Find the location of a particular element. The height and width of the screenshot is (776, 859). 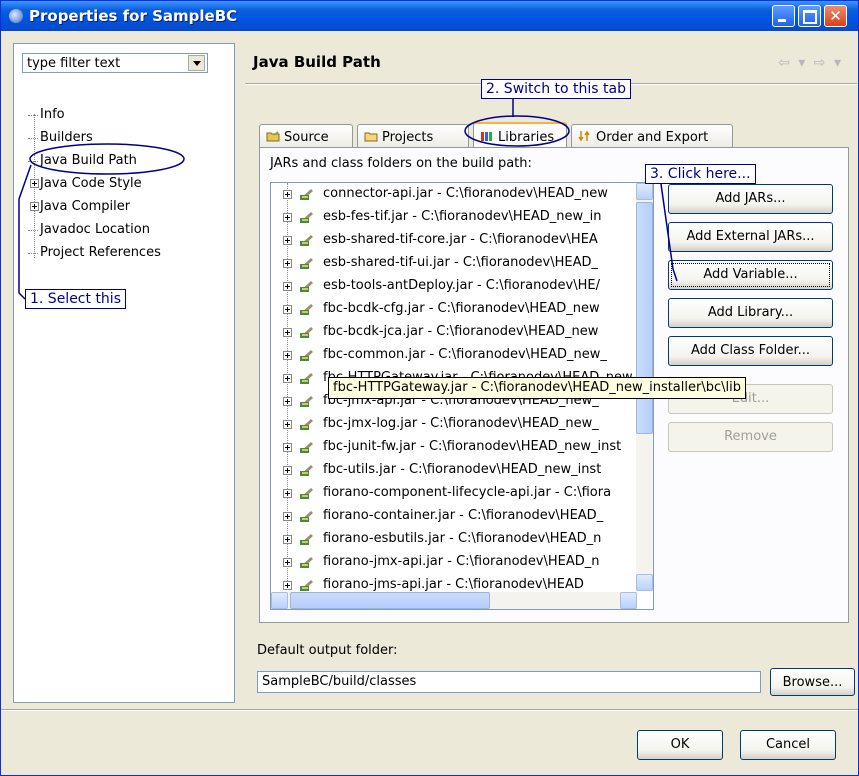

maximize-button is located at coordinates (809, 16).